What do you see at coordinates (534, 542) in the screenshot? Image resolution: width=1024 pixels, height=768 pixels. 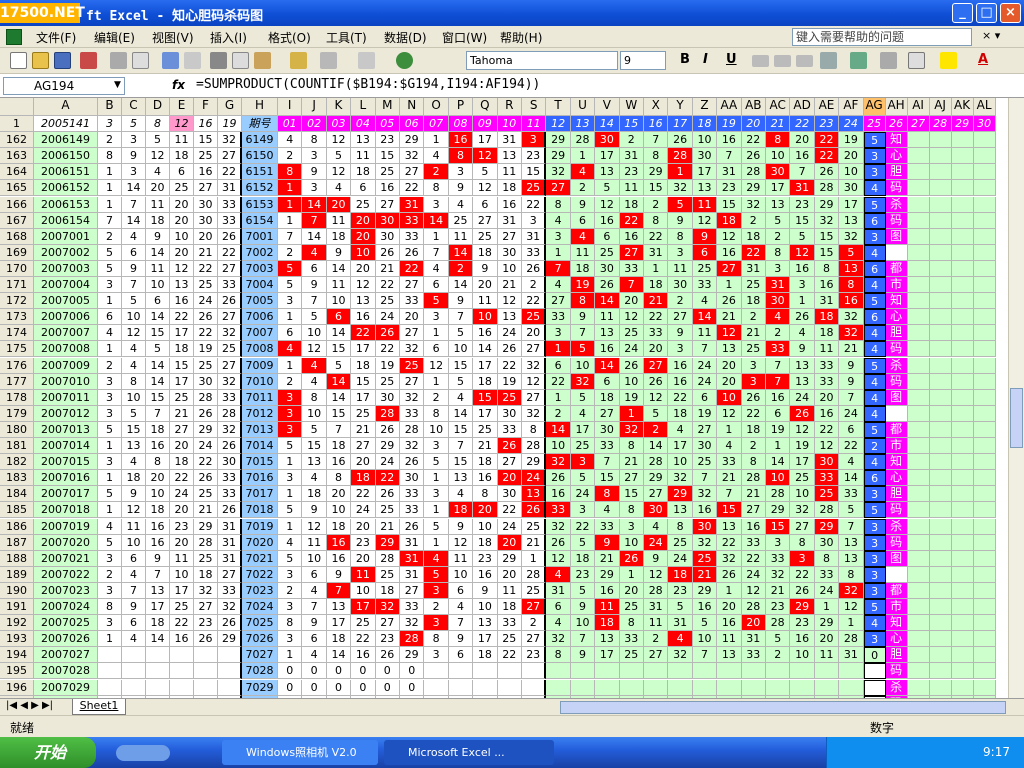 I see `matrix-cell: 21` at bounding box center [534, 542].